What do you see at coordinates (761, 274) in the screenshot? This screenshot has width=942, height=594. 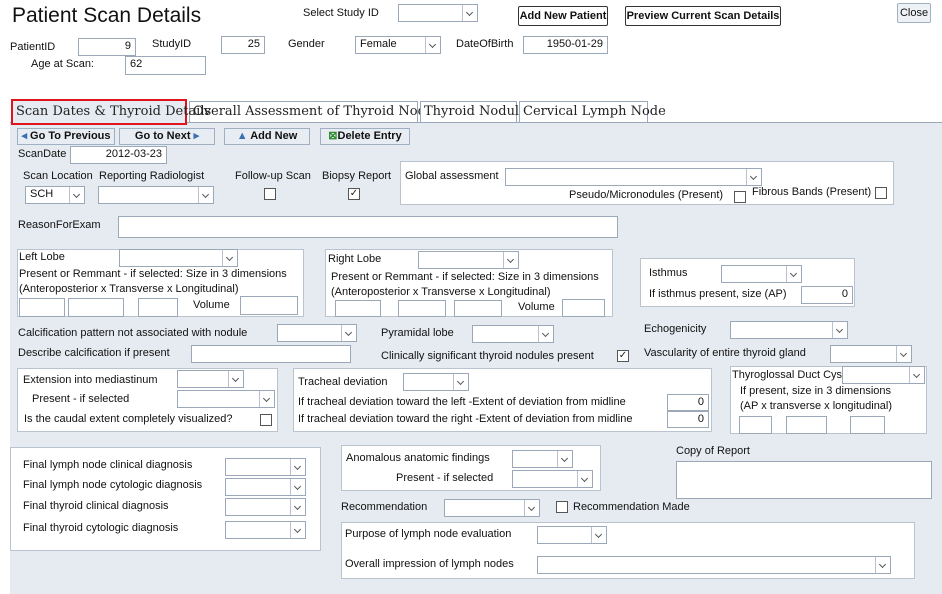 I see `isthmus-combo` at bounding box center [761, 274].